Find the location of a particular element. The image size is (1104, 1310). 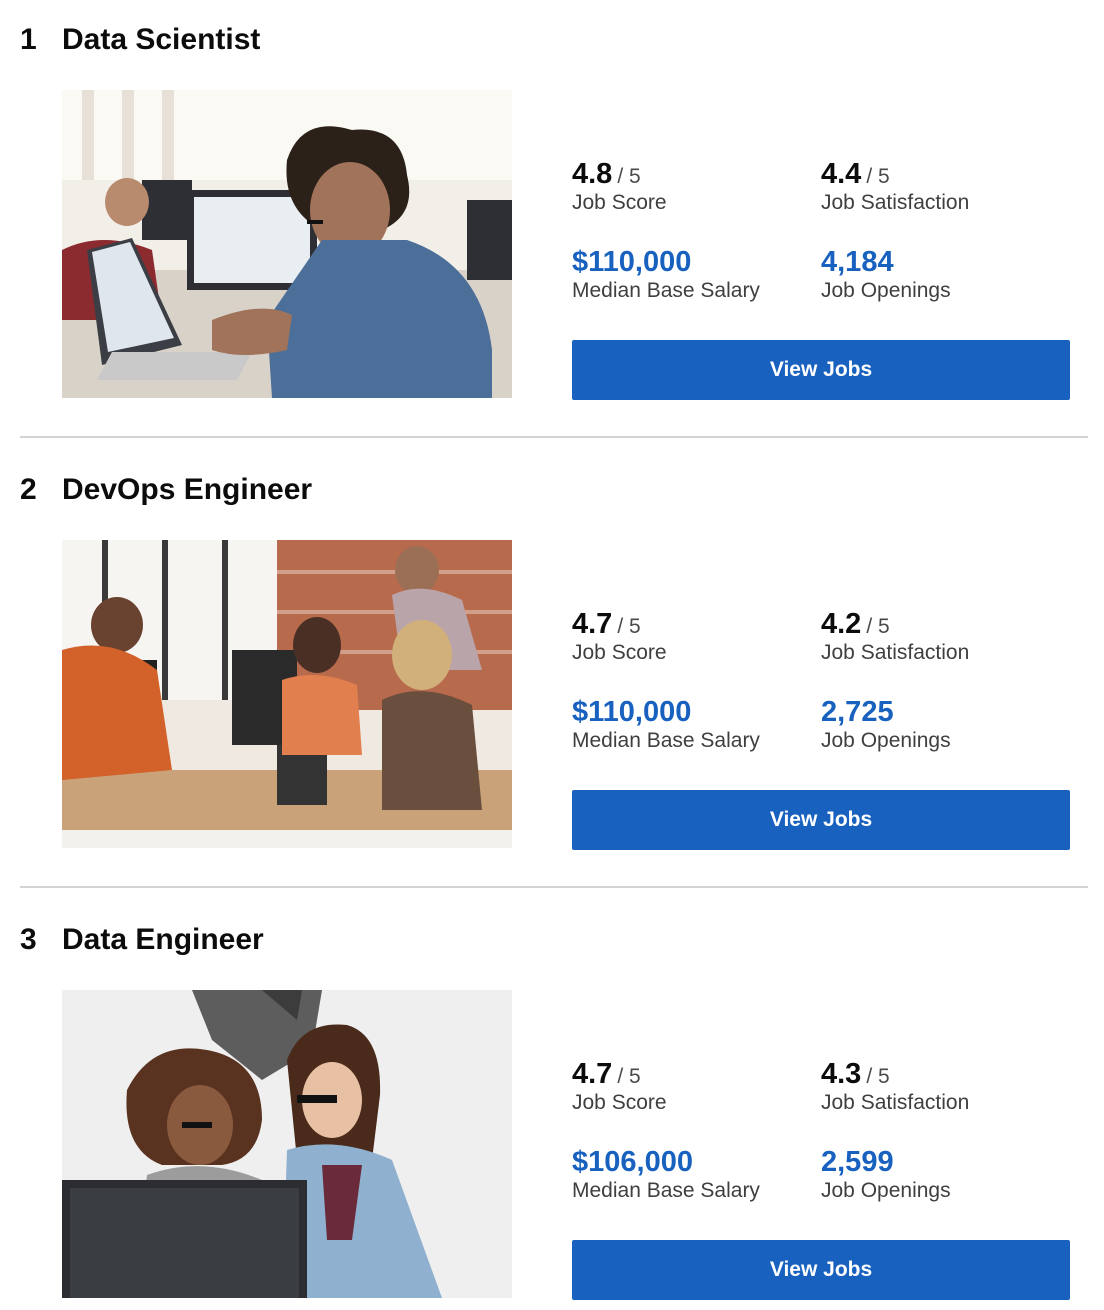

job-title: Data Scientist is located at coordinates (161, 40).